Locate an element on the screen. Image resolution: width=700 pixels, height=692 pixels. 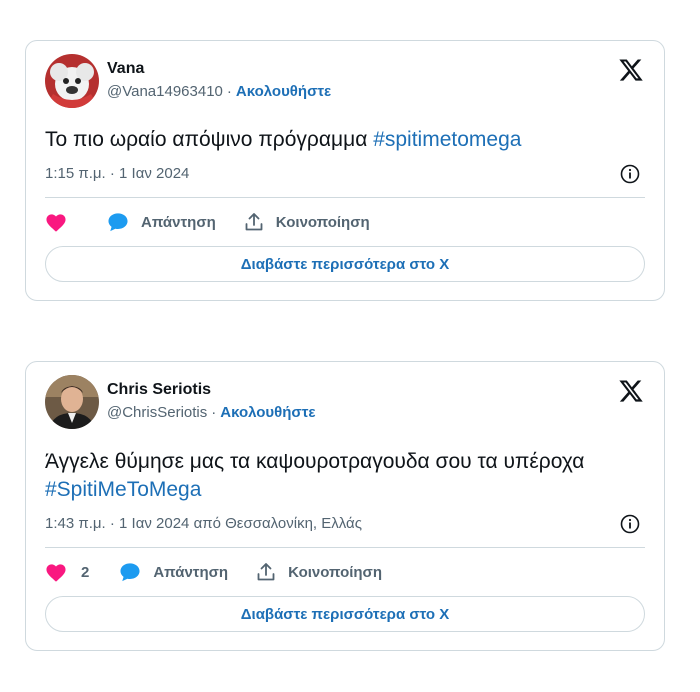
author-handle: @ChrisSeriotis is located at coordinates (157, 412).